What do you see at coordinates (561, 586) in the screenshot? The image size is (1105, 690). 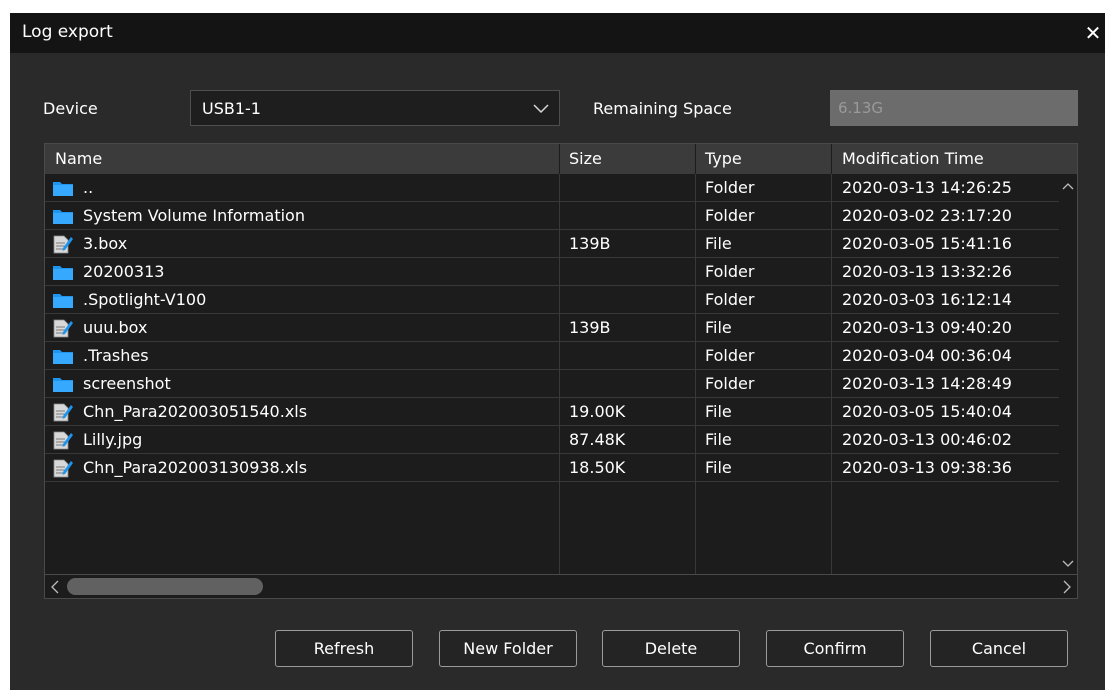 I see `horizontal-scrollbar` at bounding box center [561, 586].